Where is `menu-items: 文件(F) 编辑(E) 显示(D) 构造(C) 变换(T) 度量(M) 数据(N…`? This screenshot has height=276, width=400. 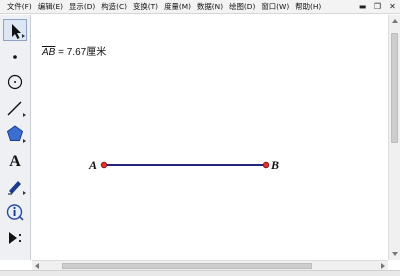
menu-items: 文件(F) 编辑(E) 显示(D) 构造(C) 变换(T) 度量(M) 数据(N… is located at coordinates (164, 7).